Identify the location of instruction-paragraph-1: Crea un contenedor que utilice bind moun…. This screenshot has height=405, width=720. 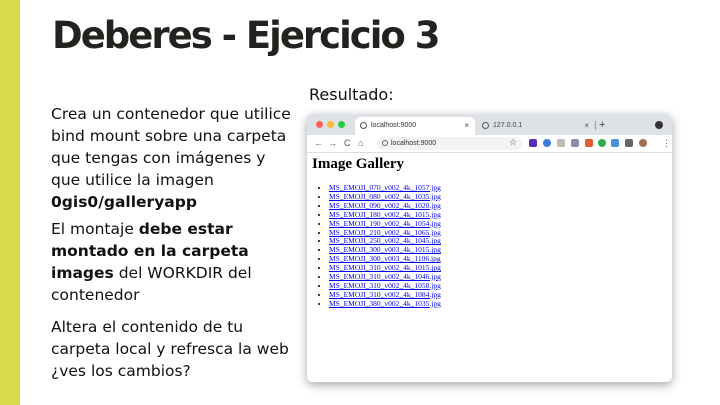
(171, 158).